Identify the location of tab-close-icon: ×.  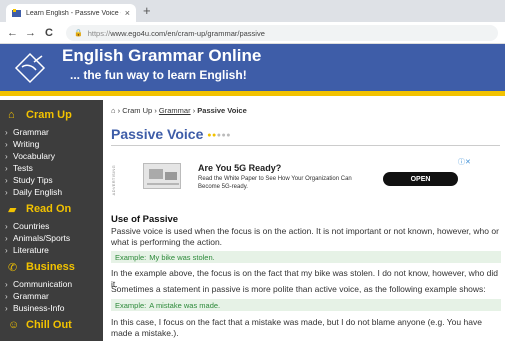
(127, 13).